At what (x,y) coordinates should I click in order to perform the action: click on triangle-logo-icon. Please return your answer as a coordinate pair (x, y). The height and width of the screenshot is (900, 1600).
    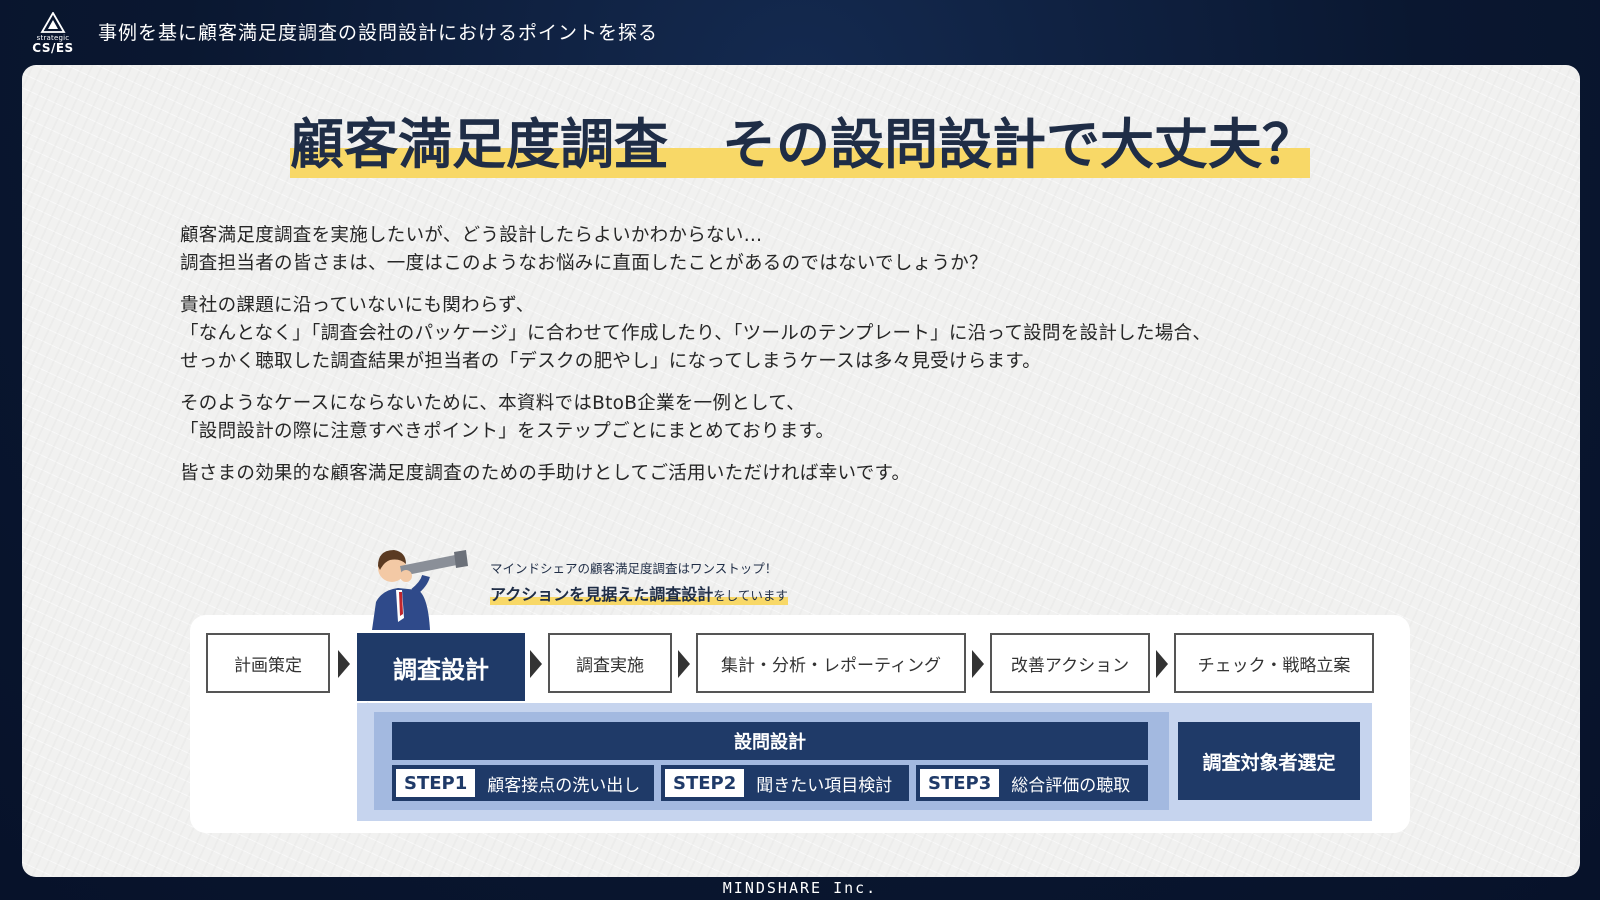
    Looking at the image, I should click on (53, 22).